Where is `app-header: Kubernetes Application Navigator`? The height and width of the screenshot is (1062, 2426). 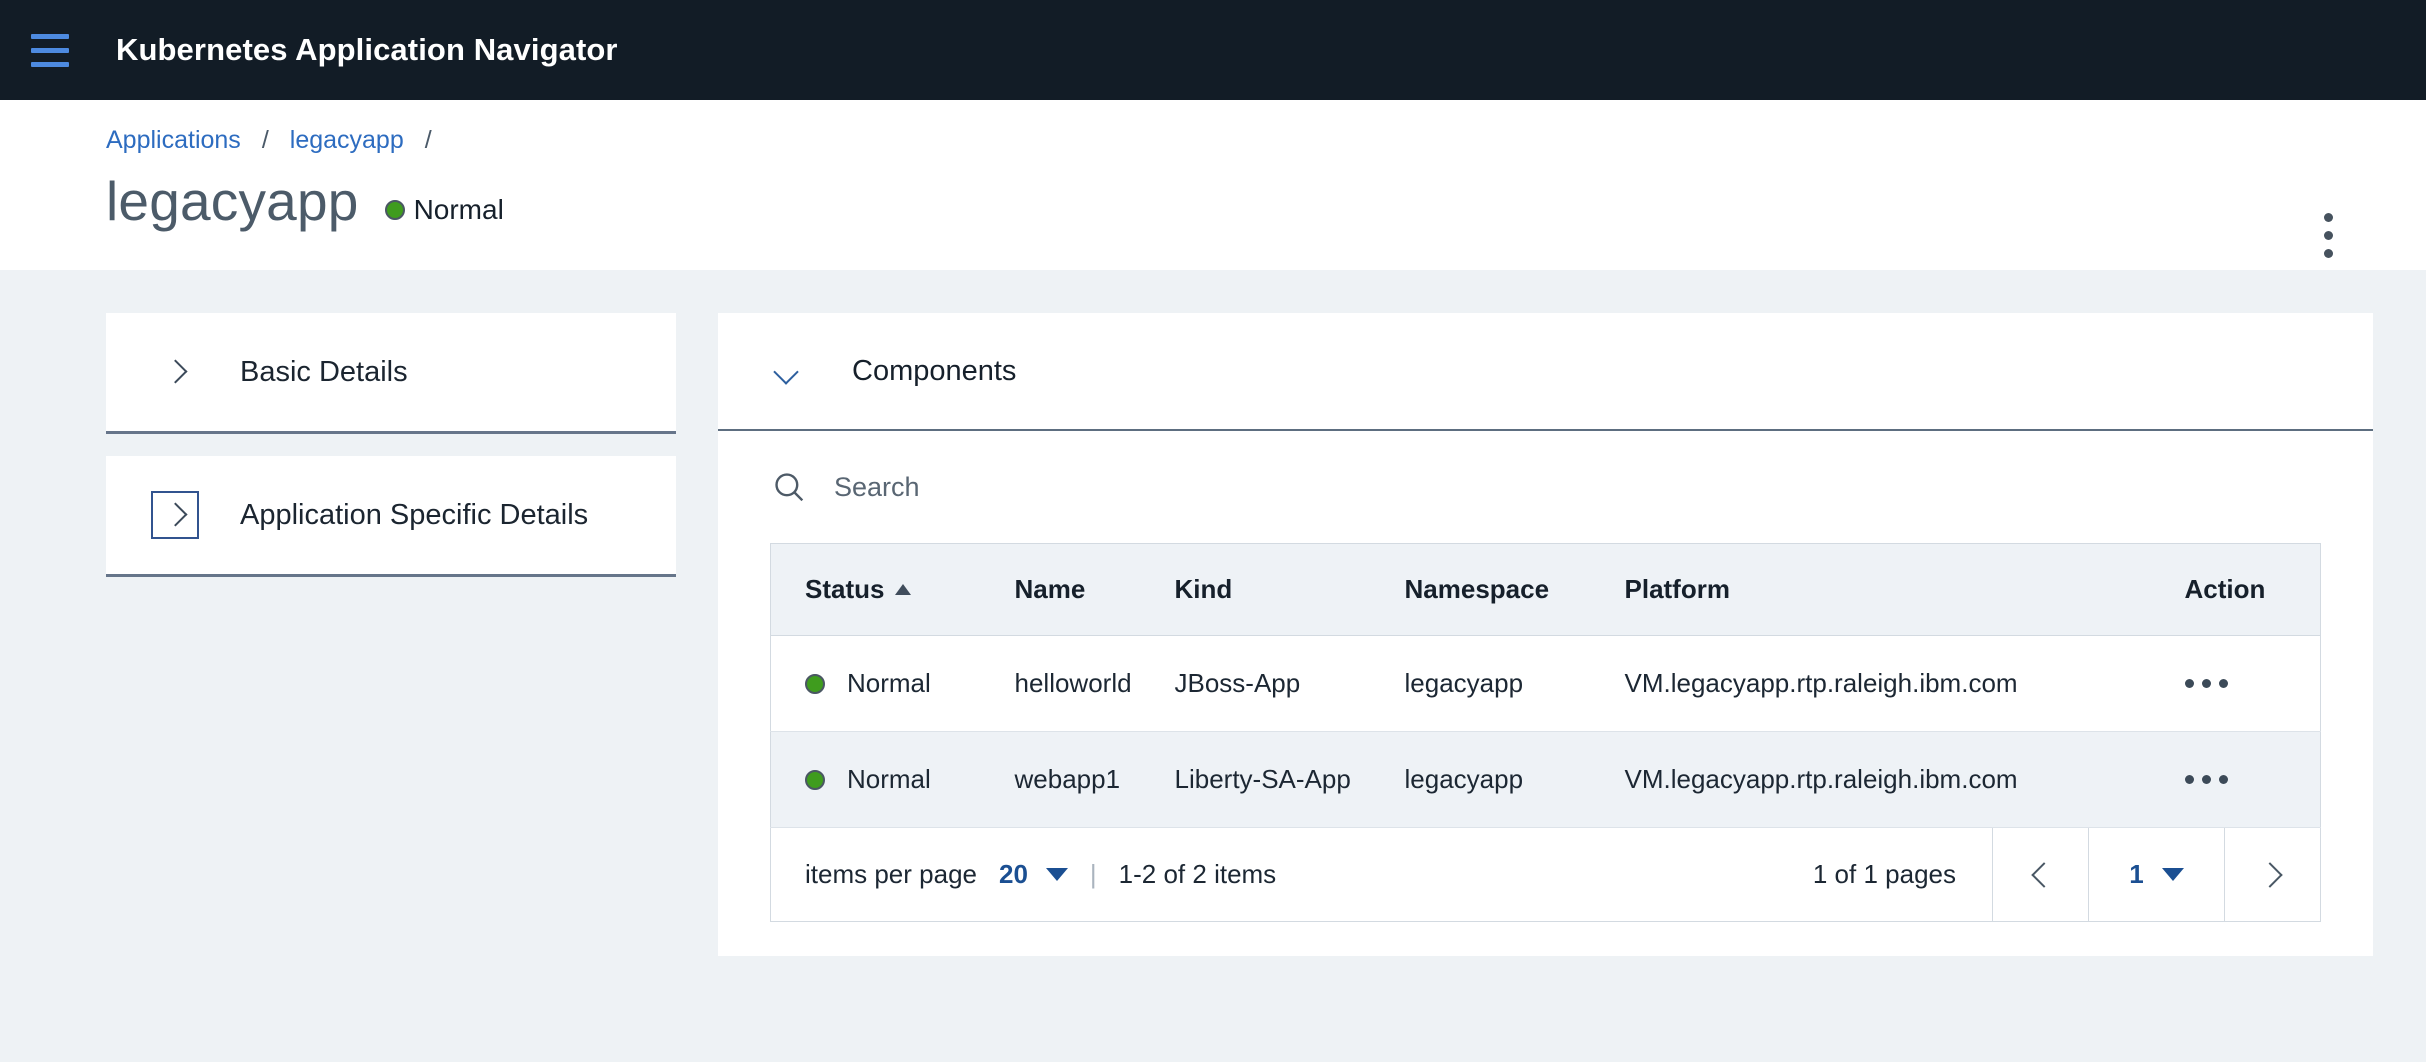 app-header: Kubernetes Application Navigator is located at coordinates (1213, 50).